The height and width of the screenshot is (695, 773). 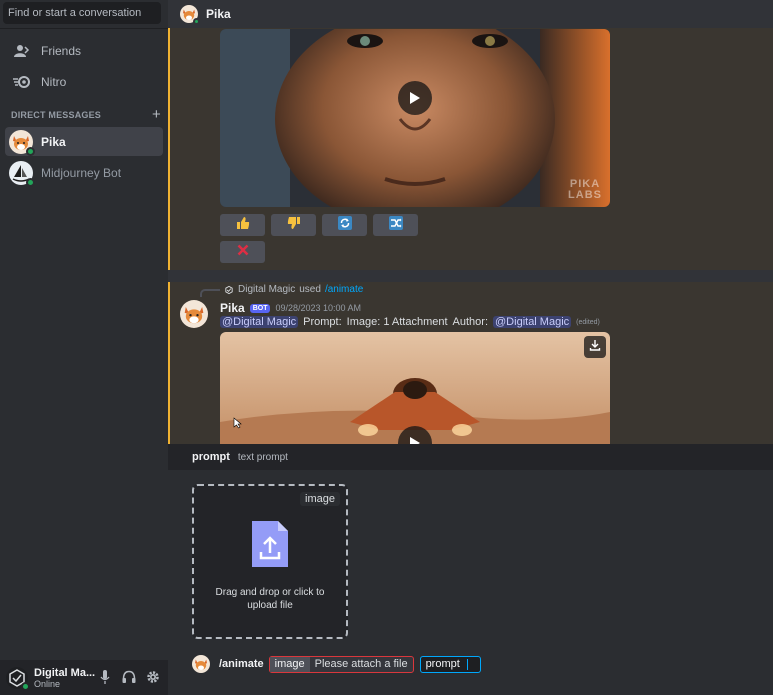 I want to click on user-avatar, so click(x=18, y=678).